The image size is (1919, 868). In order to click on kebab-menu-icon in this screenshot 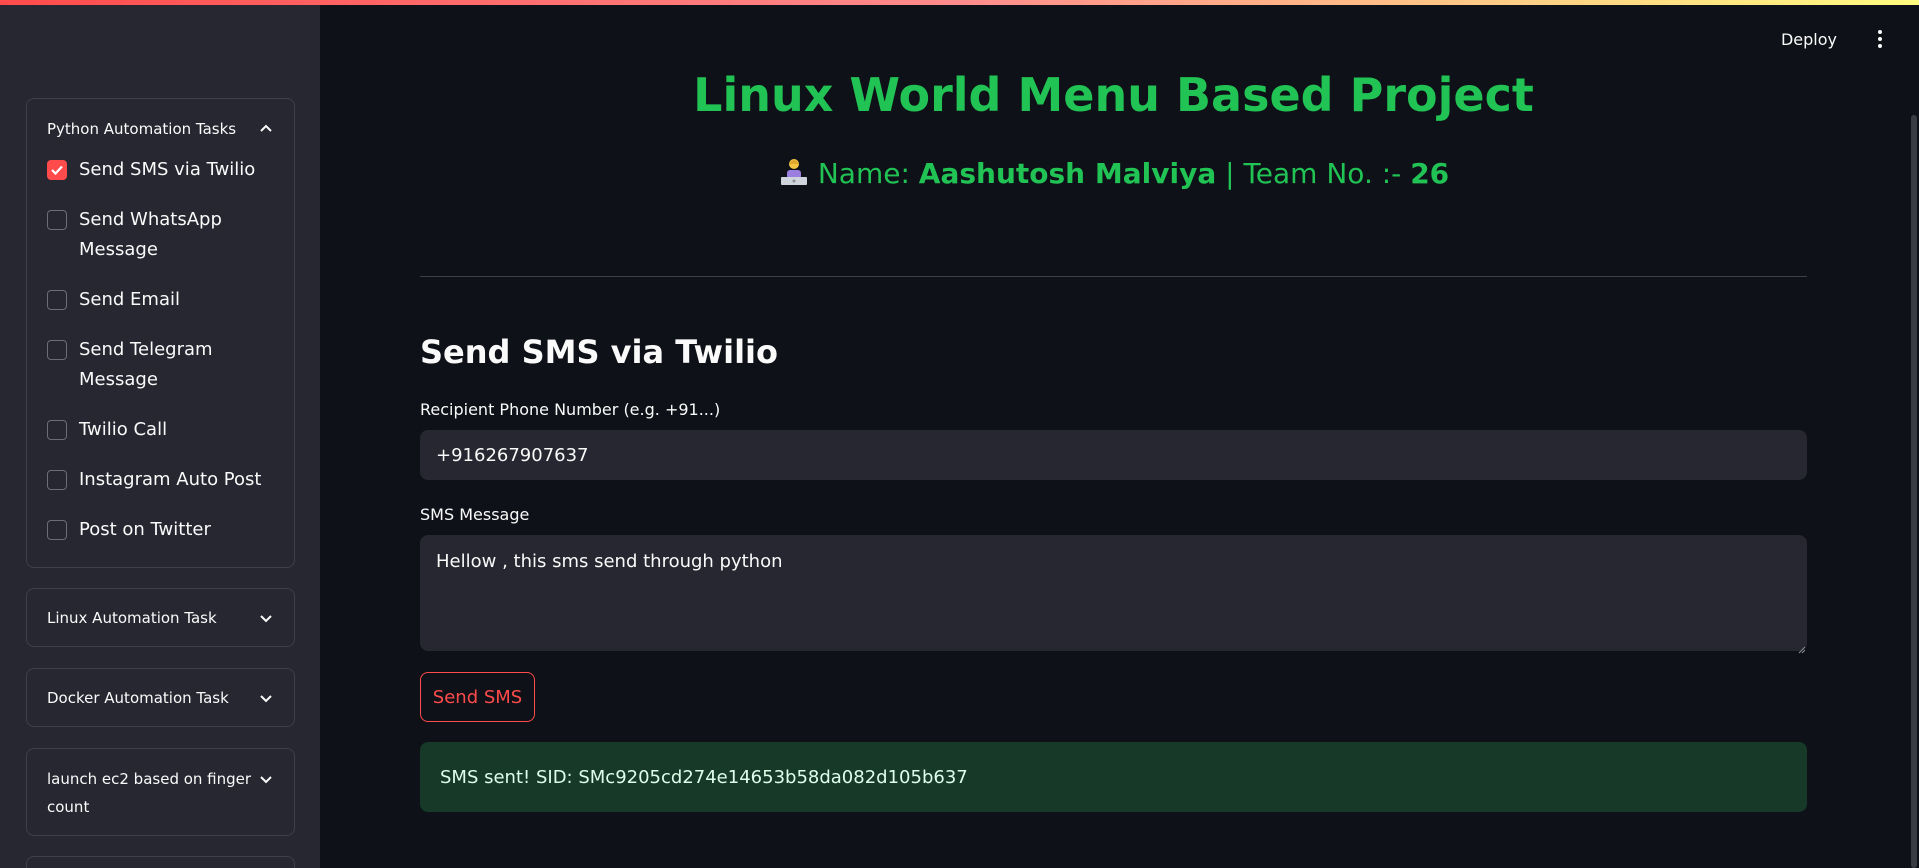, I will do `click(1880, 40)`.